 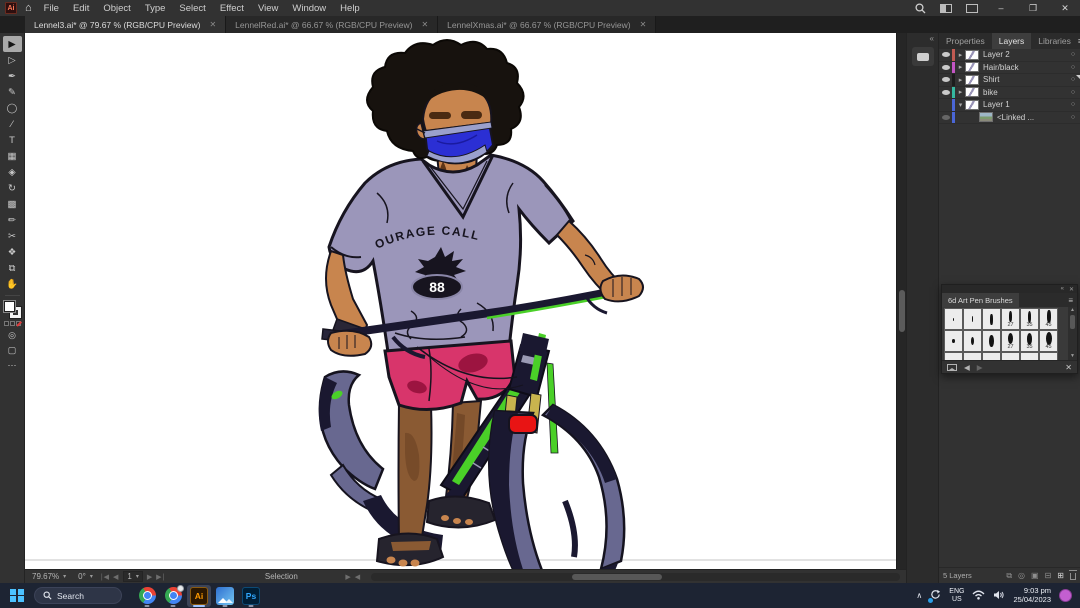 What do you see at coordinates (350, 8) in the screenshot?
I see `menu-help: Help` at bounding box center [350, 8].